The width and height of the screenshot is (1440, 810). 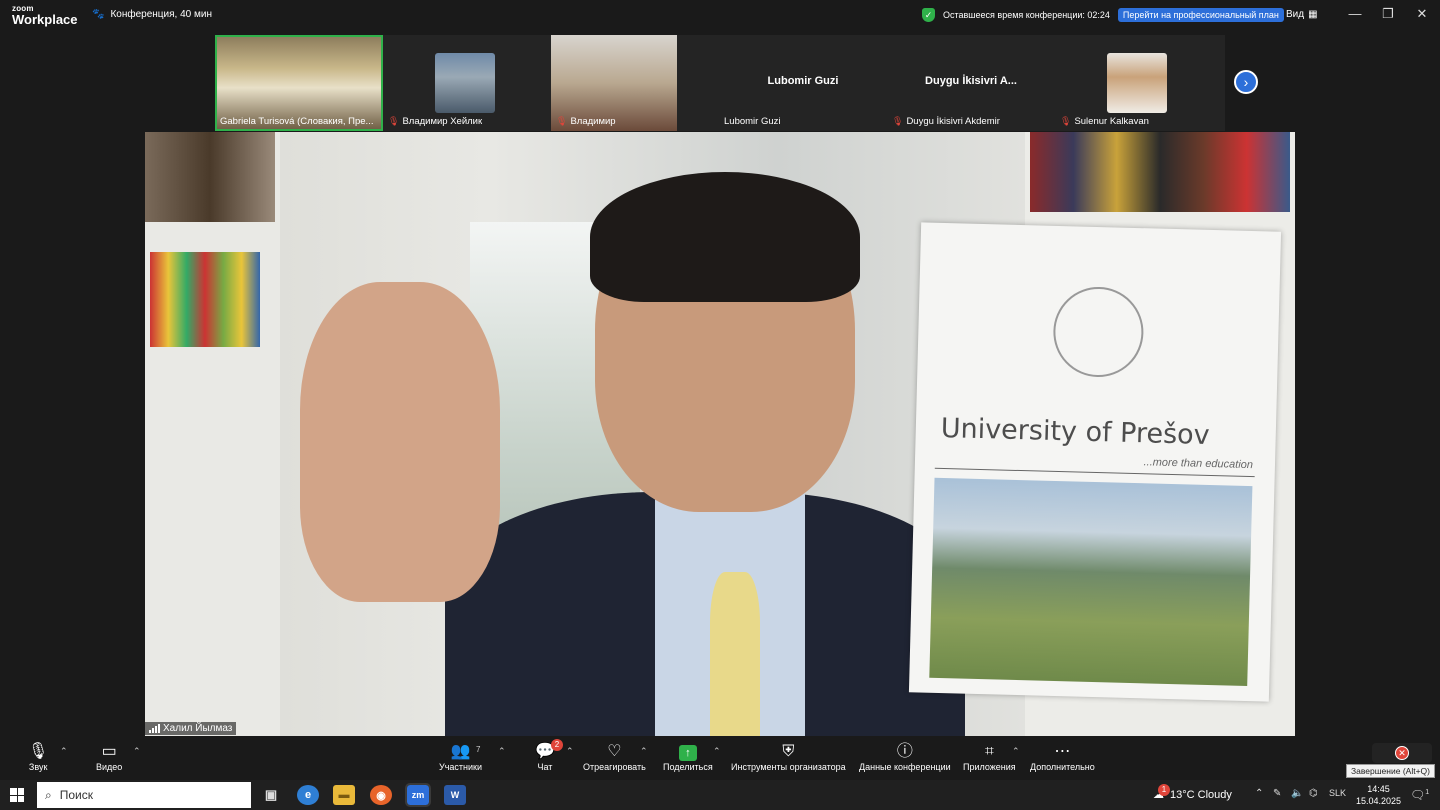 I want to click on firefox-icon: ◉, so click(x=381, y=795).